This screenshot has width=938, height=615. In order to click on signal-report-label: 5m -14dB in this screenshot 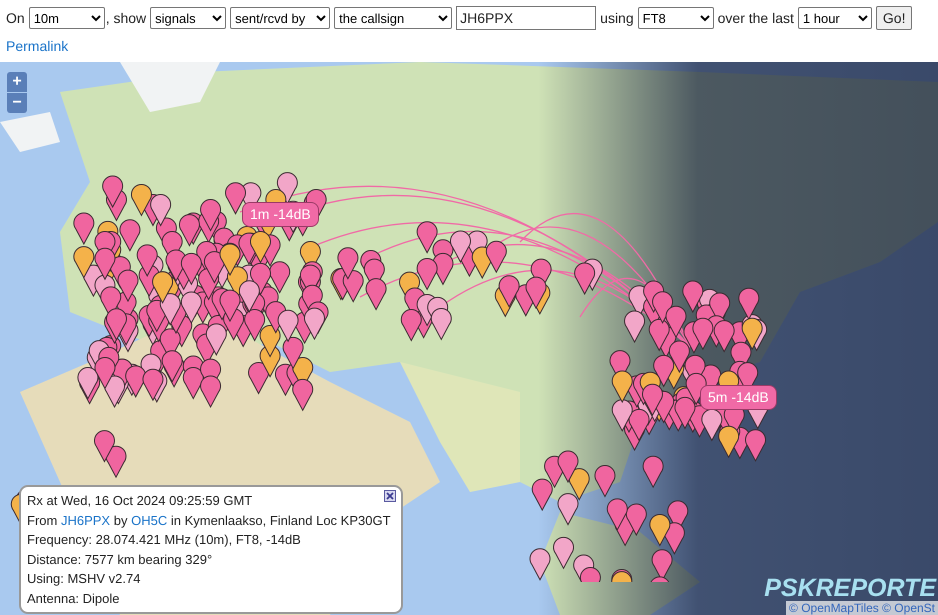, I will do `click(738, 397)`.